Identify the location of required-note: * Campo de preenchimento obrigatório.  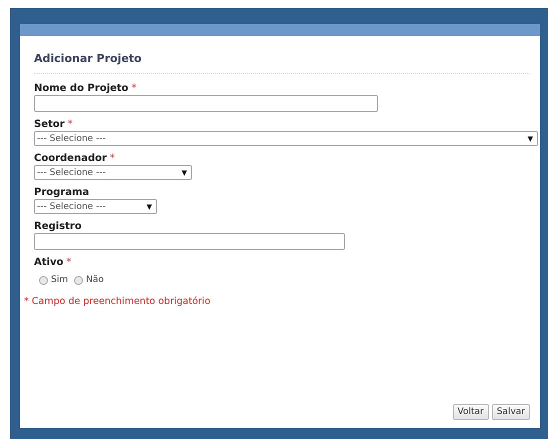
(118, 301).